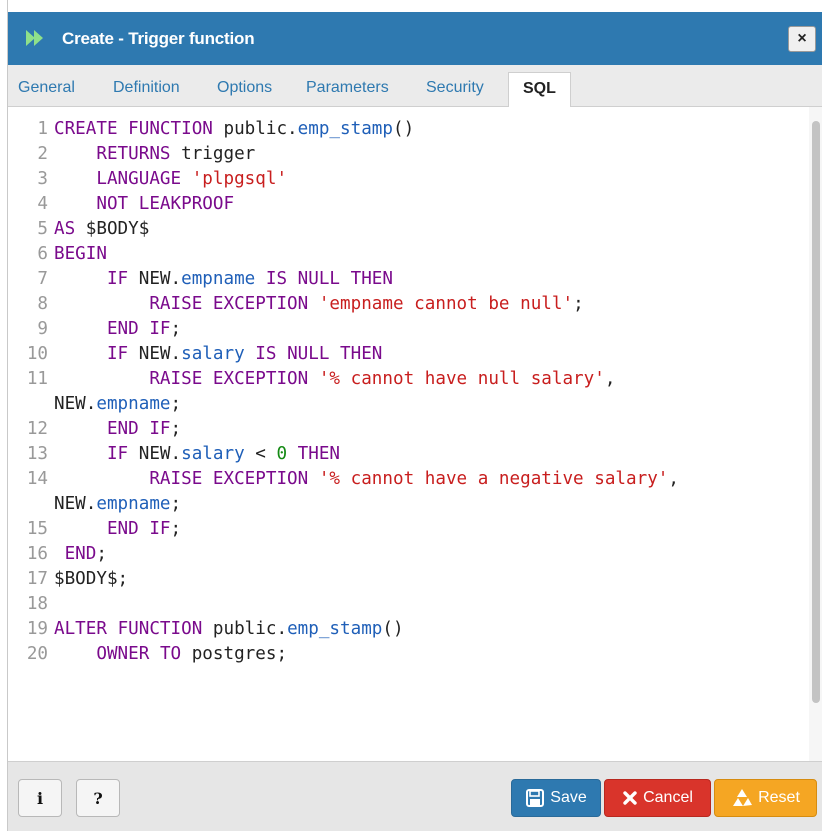 The height and width of the screenshot is (831, 822). Describe the element at coordinates (42, 129) in the screenshot. I see `line-number: 1` at that location.